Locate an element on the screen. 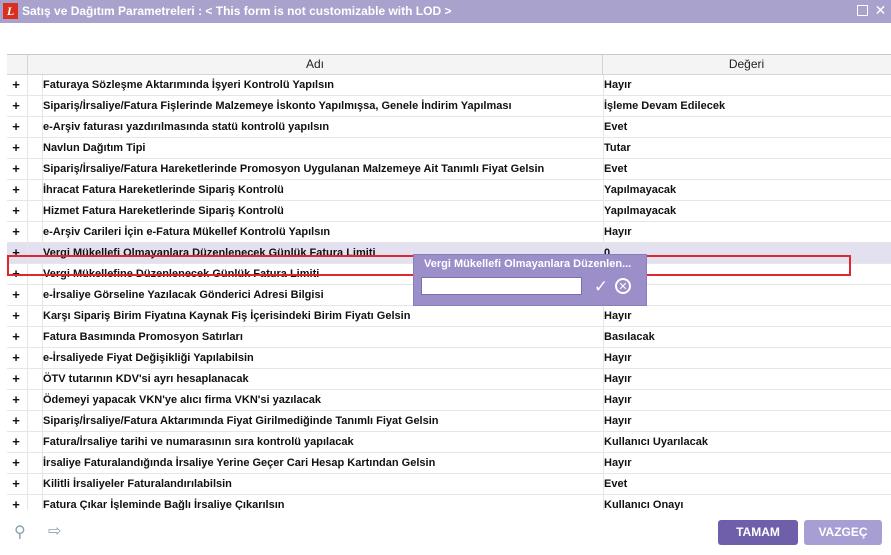  app-logo: L is located at coordinates (10, 11).